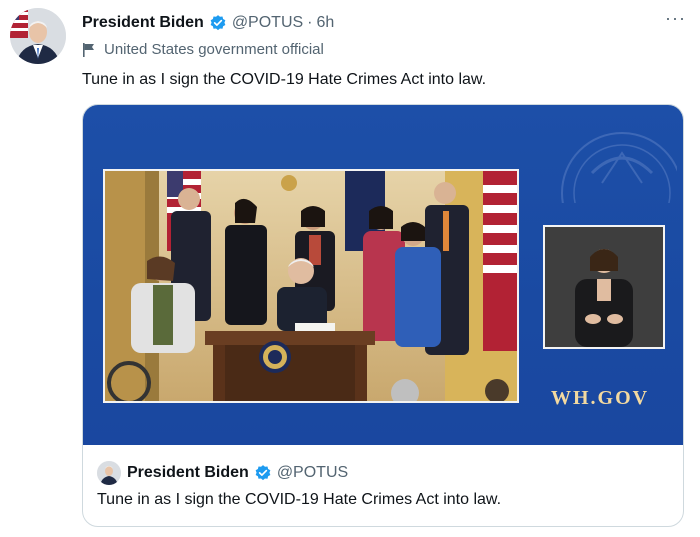  I want to click on seal-watermark, so click(619, 167).